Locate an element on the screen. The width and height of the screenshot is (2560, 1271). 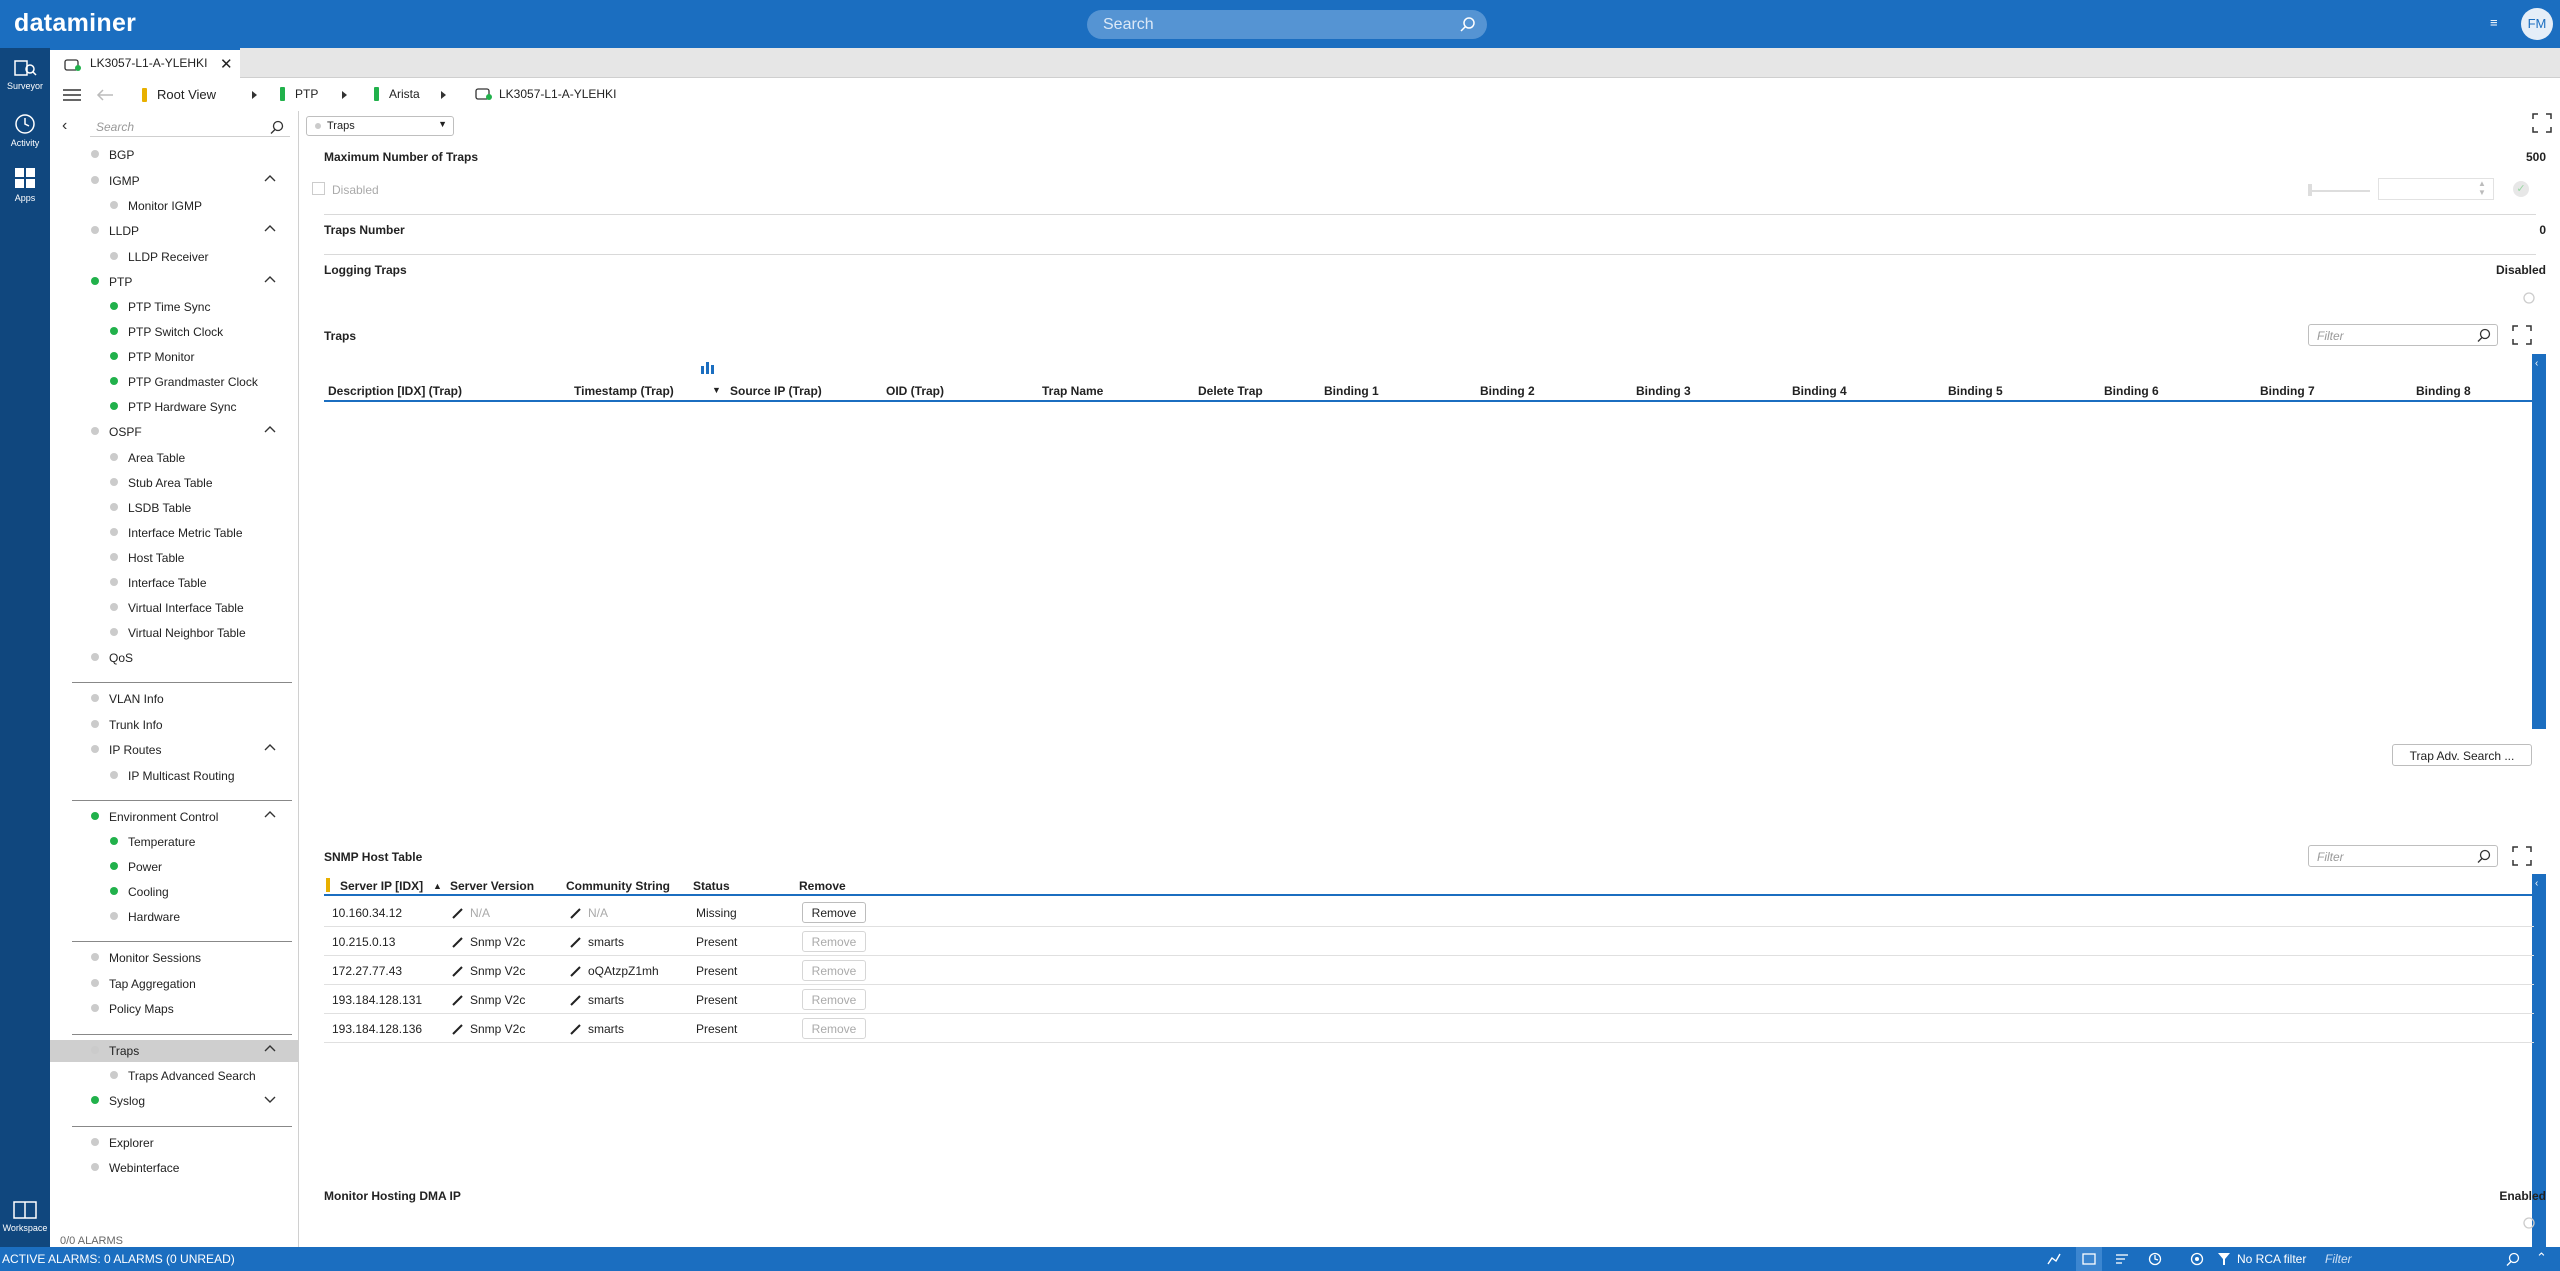
traps-column-header: Description [IDX] (Trap) is located at coordinates (395, 391).